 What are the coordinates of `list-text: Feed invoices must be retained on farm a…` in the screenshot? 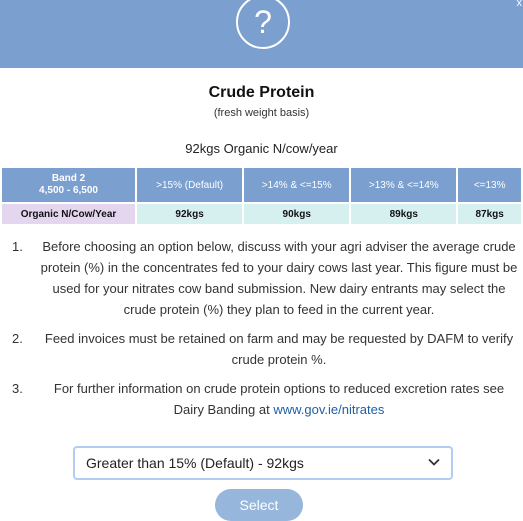 It's located at (279, 349).